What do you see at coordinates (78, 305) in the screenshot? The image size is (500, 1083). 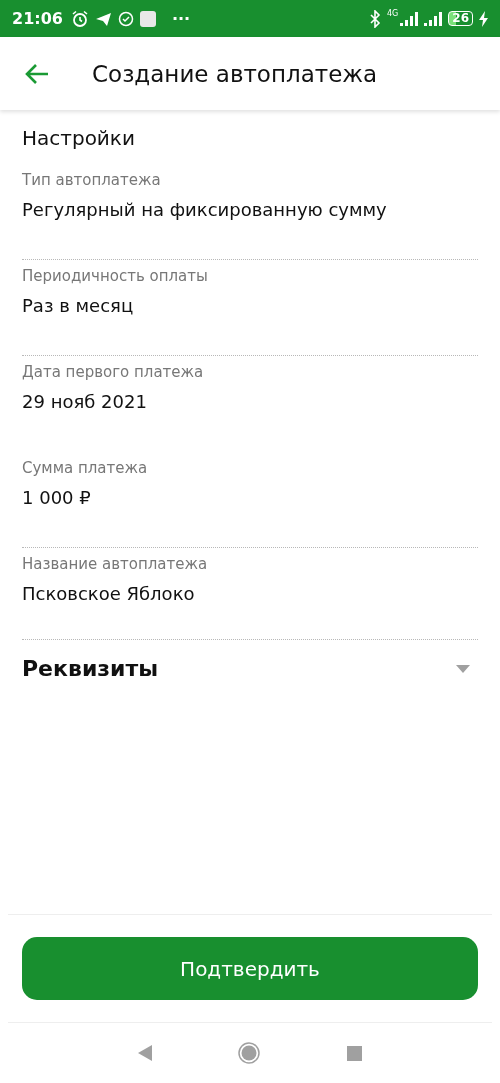 I see `field-value: Раз в месяц` at bounding box center [78, 305].